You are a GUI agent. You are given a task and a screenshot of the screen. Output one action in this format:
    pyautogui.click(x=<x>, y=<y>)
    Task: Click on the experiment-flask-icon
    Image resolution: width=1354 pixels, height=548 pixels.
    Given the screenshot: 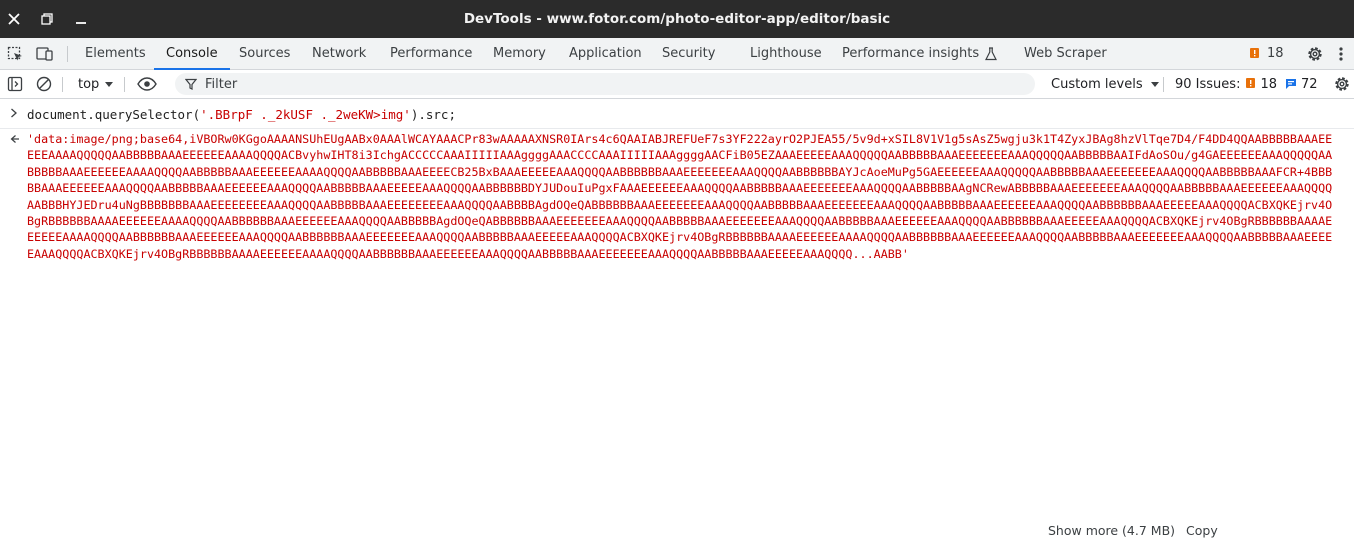 What is the action you would take?
    pyautogui.click(x=991, y=53)
    